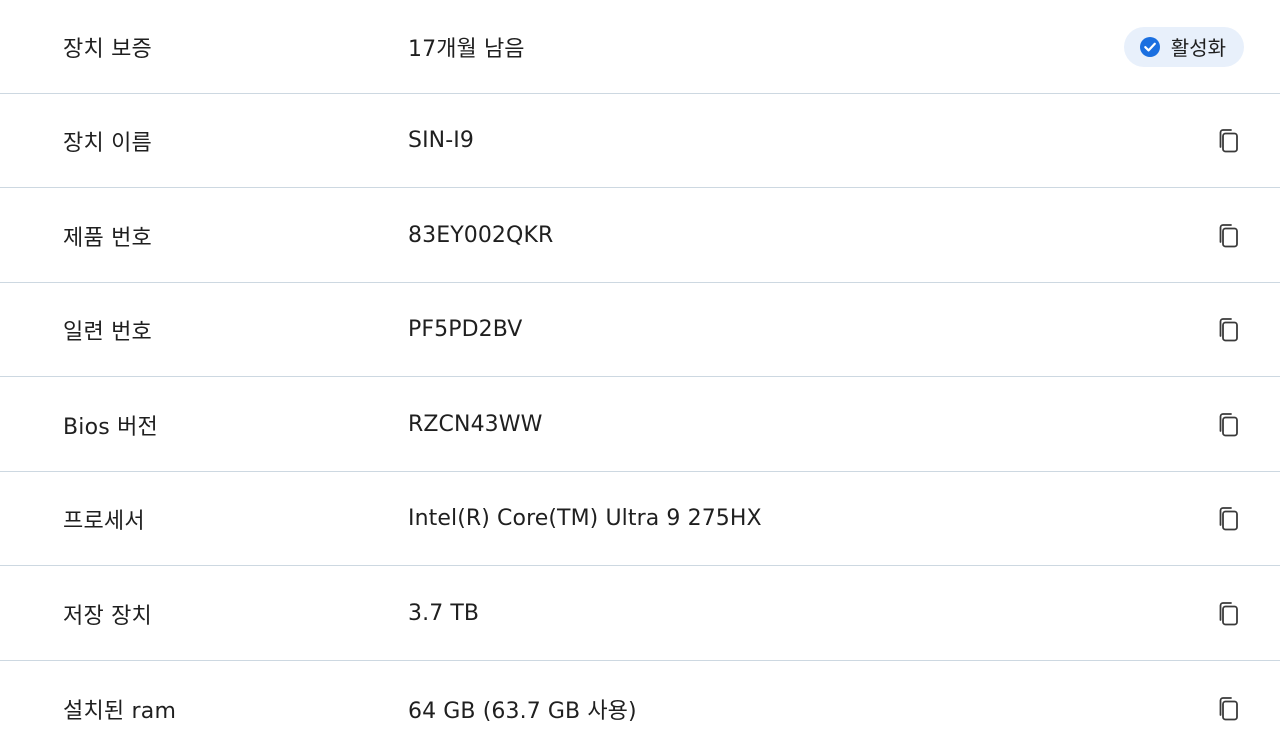 The image size is (1280, 750). What do you see at coordinates (466, 49) in the screenshot?
I see `row-value: 17개월 남음` at bounding box center [466, 49].